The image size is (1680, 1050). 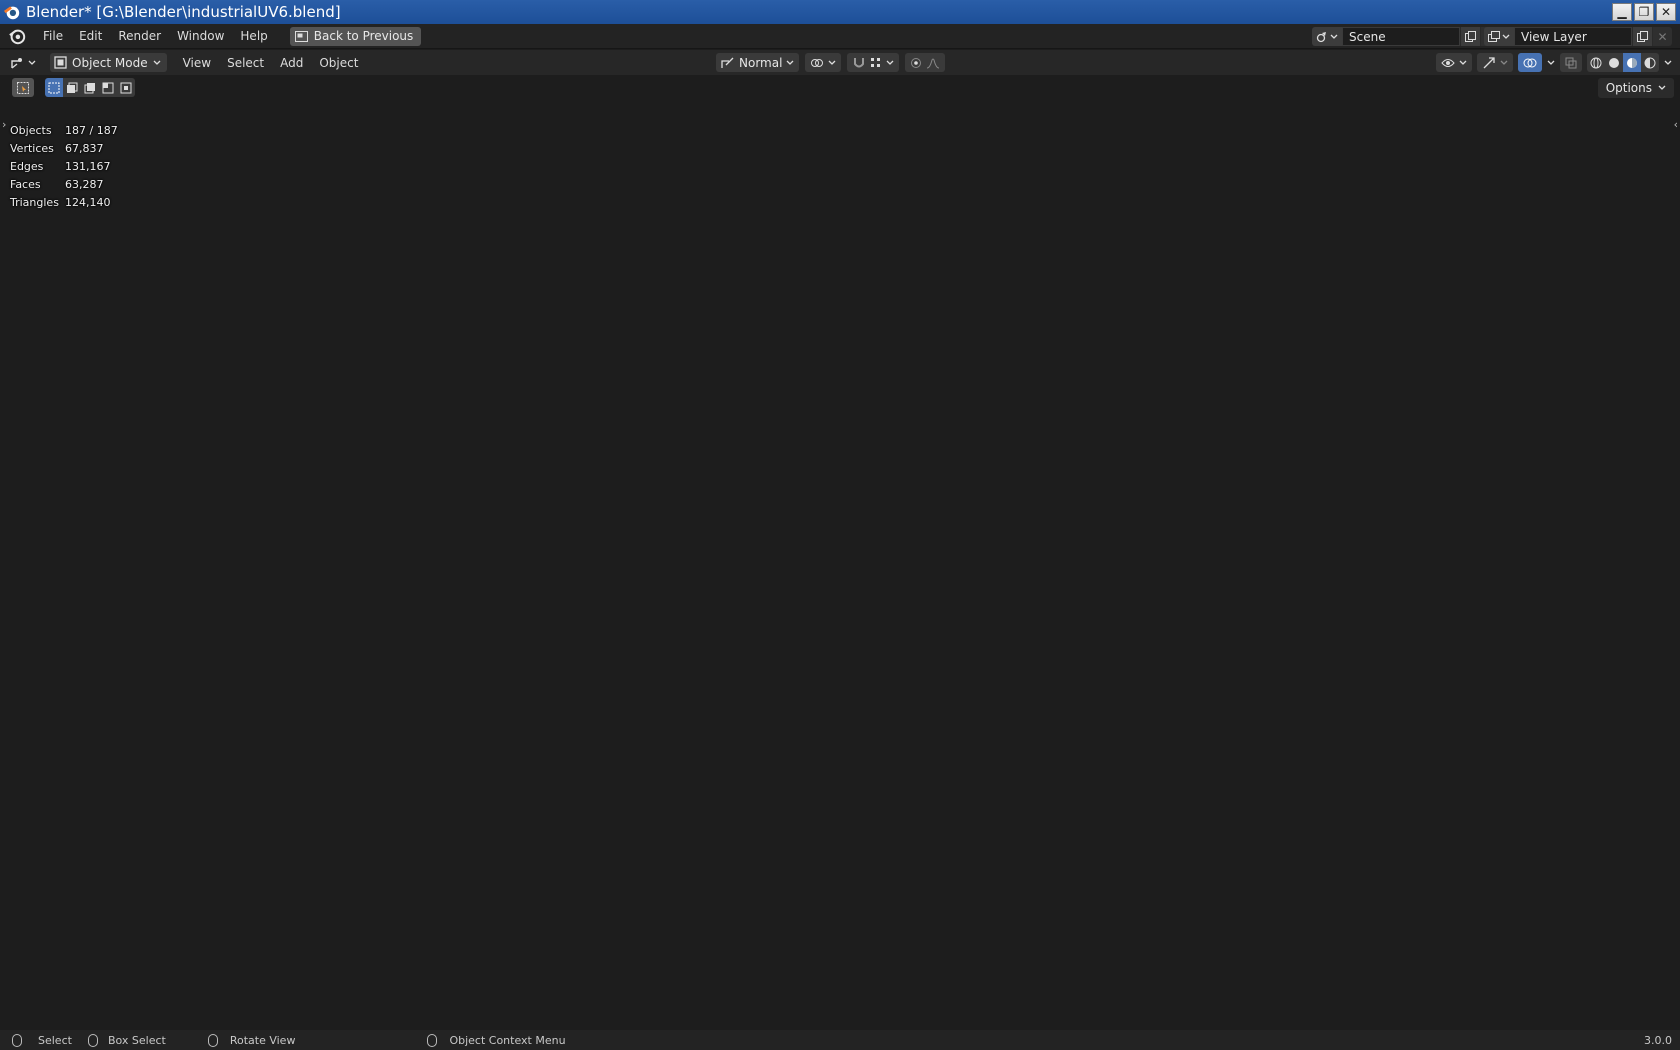 I want to click on options-dropdown: Options, so click(x=1635, y=88).